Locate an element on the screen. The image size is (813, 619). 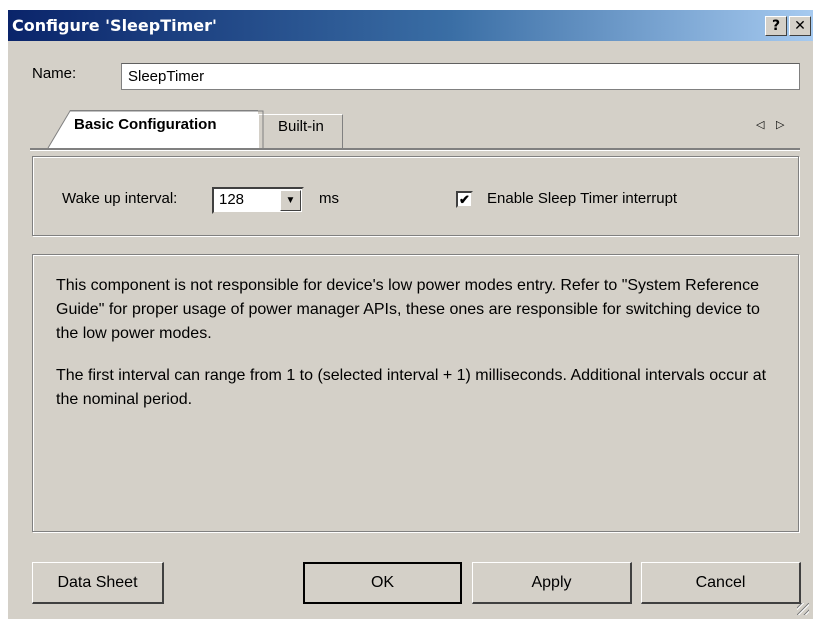
dropdown-arrow-icon: ▼ is located at coordinates (290, 200).